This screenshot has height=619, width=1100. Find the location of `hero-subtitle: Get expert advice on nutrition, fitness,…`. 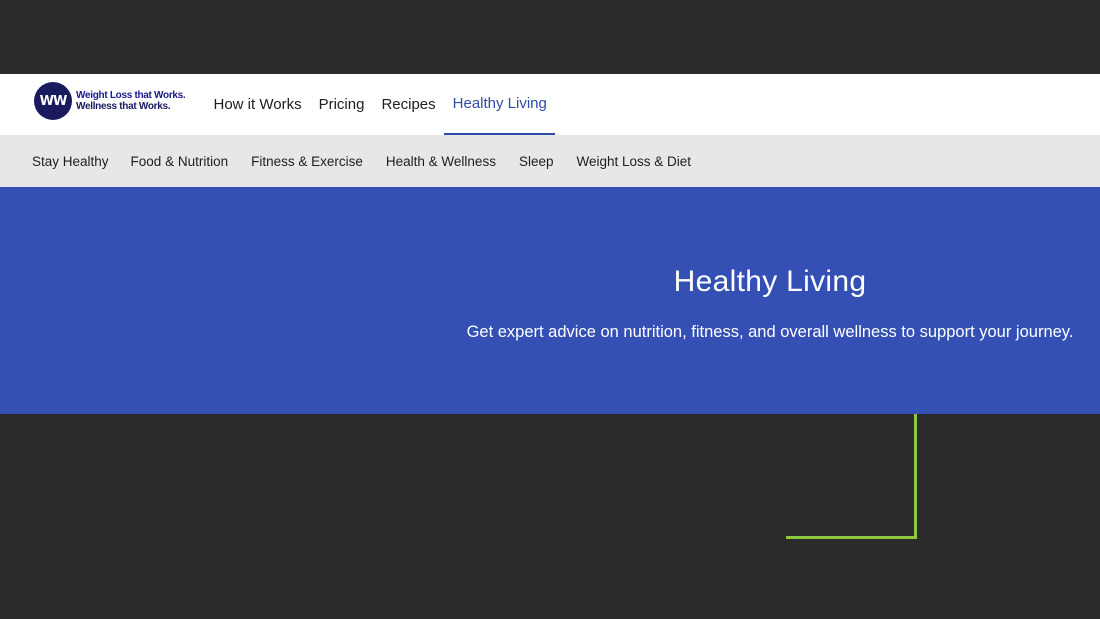

hero-subtitle: Get expert advice on nutrition, fitness,… is located at coordinates (770, 332).